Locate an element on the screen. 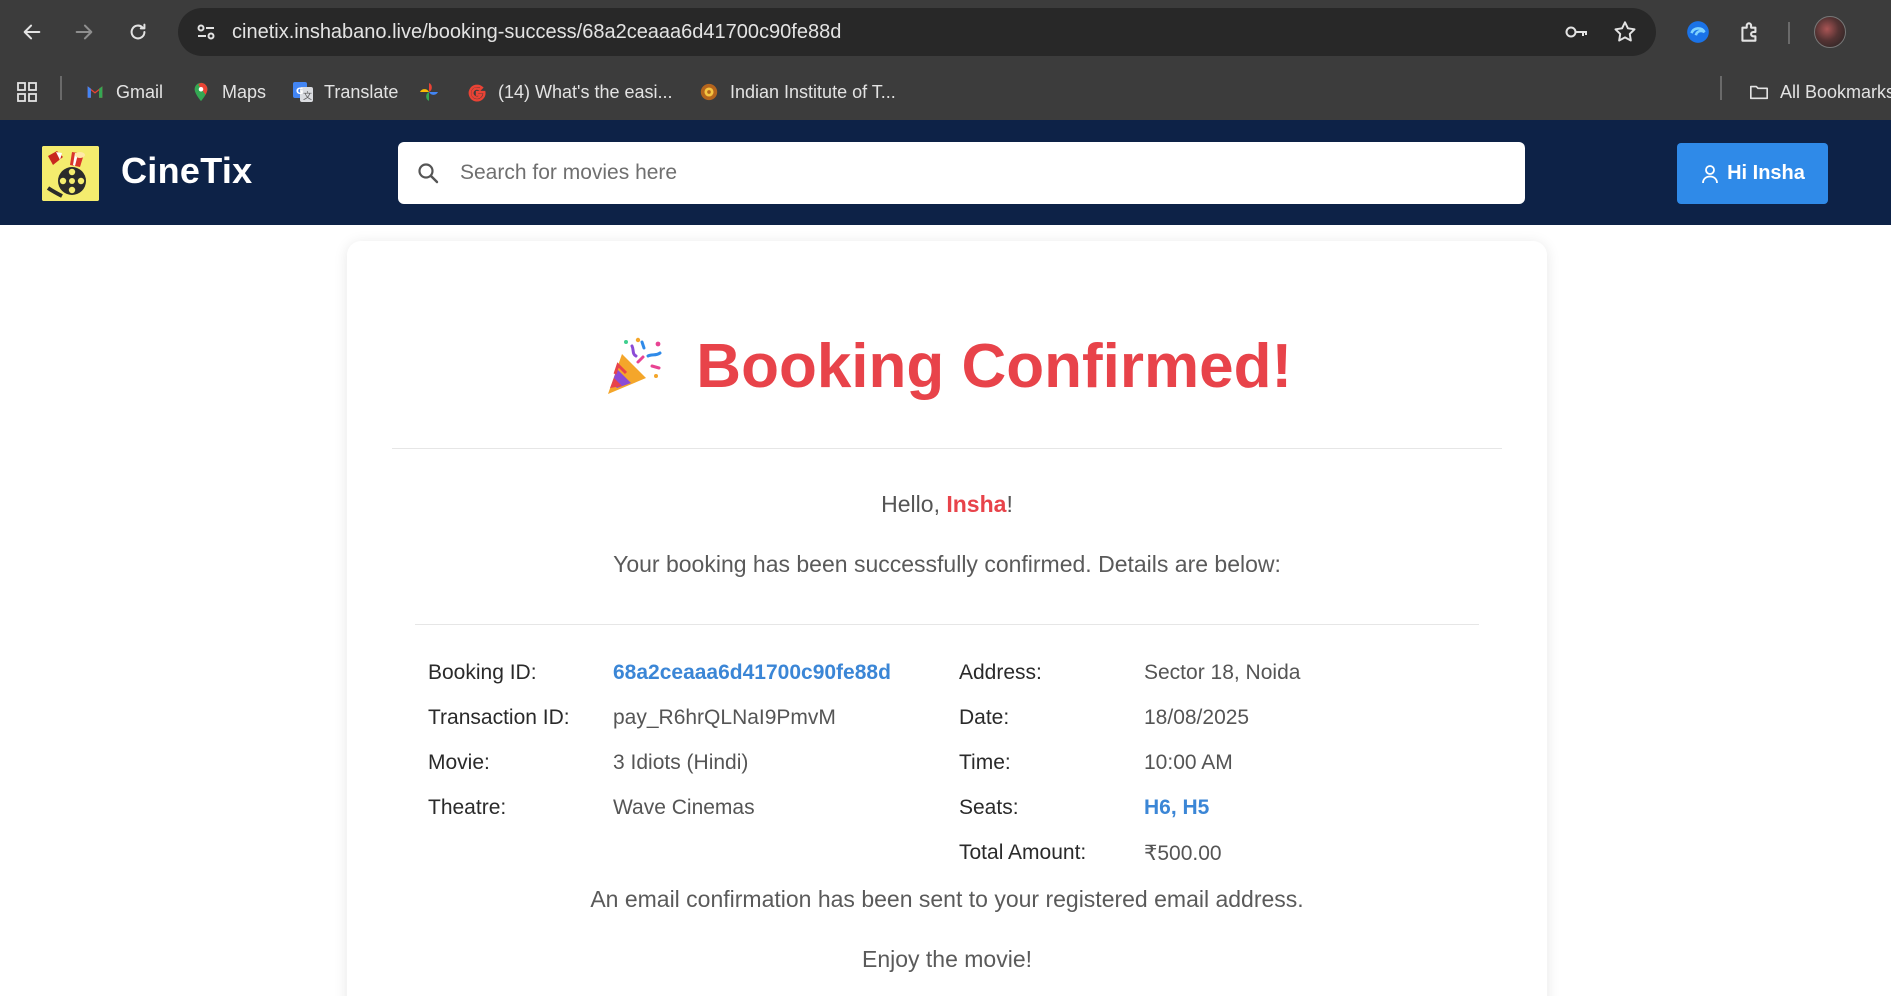 This screenshot has width=1891, height=996. apps-grid-icon is located at coordinates (27, 92).